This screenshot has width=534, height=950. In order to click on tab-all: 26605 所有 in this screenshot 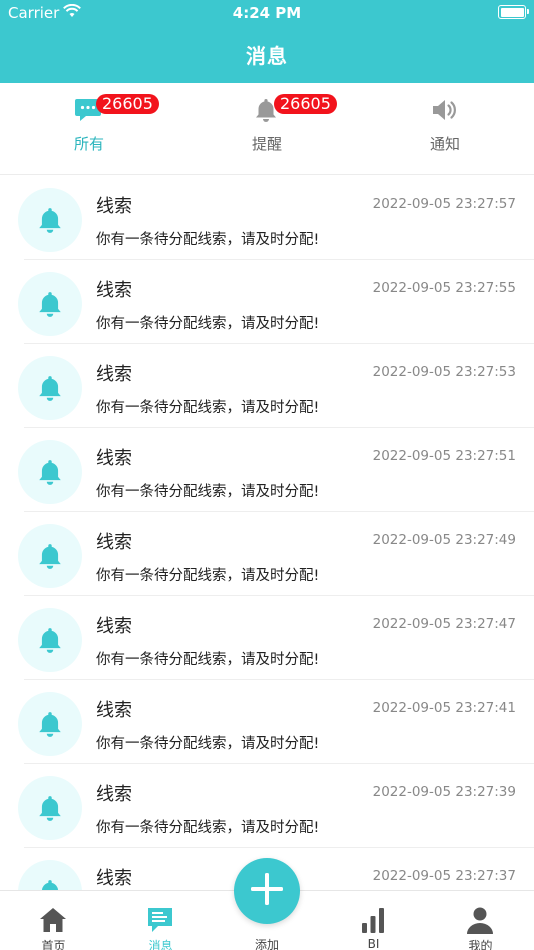, I will do `click(89, 129)`.